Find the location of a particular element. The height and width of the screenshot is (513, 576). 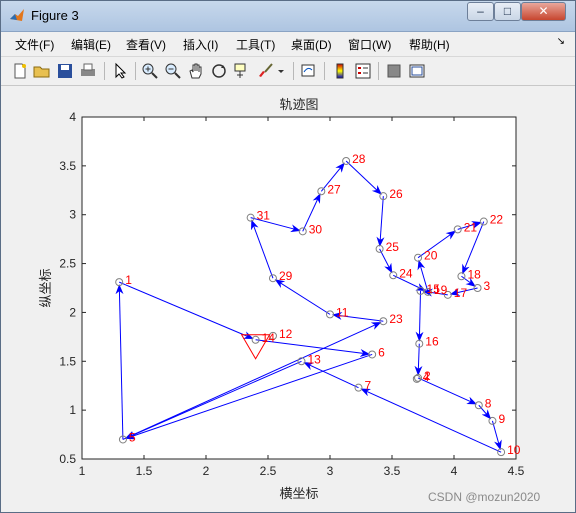

point-label: 28 is located at coordinates (359, 159).